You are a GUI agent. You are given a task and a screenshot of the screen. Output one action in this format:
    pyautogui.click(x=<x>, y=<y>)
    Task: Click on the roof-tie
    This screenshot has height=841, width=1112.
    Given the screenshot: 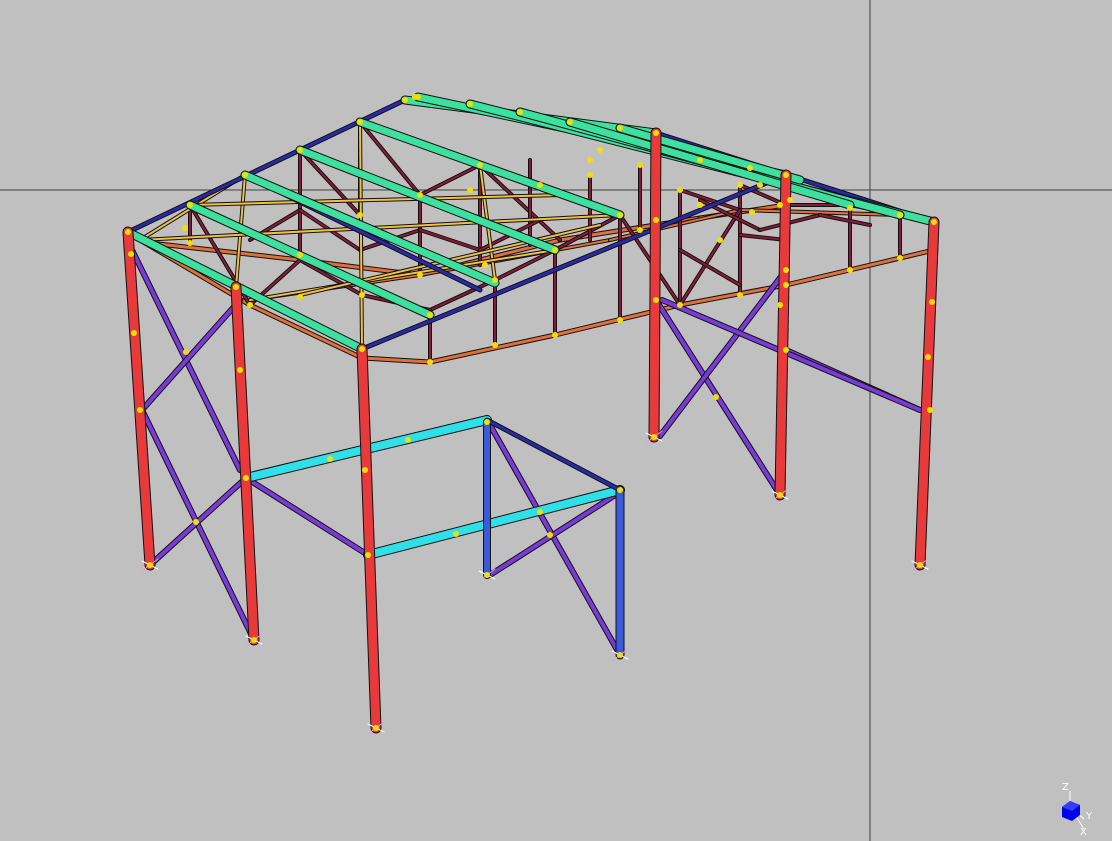 What is the action you would take?
    pyautogui.click(x=375, y=200)
    